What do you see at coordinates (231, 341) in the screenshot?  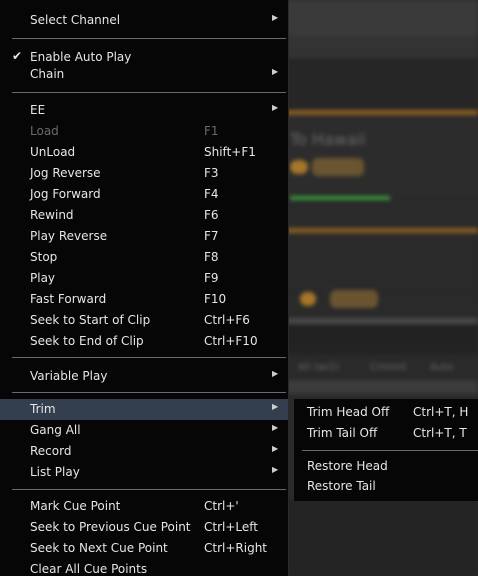 I see `menu-item-shortcut: Ctrl+F10` at bounding box center [231, 341].